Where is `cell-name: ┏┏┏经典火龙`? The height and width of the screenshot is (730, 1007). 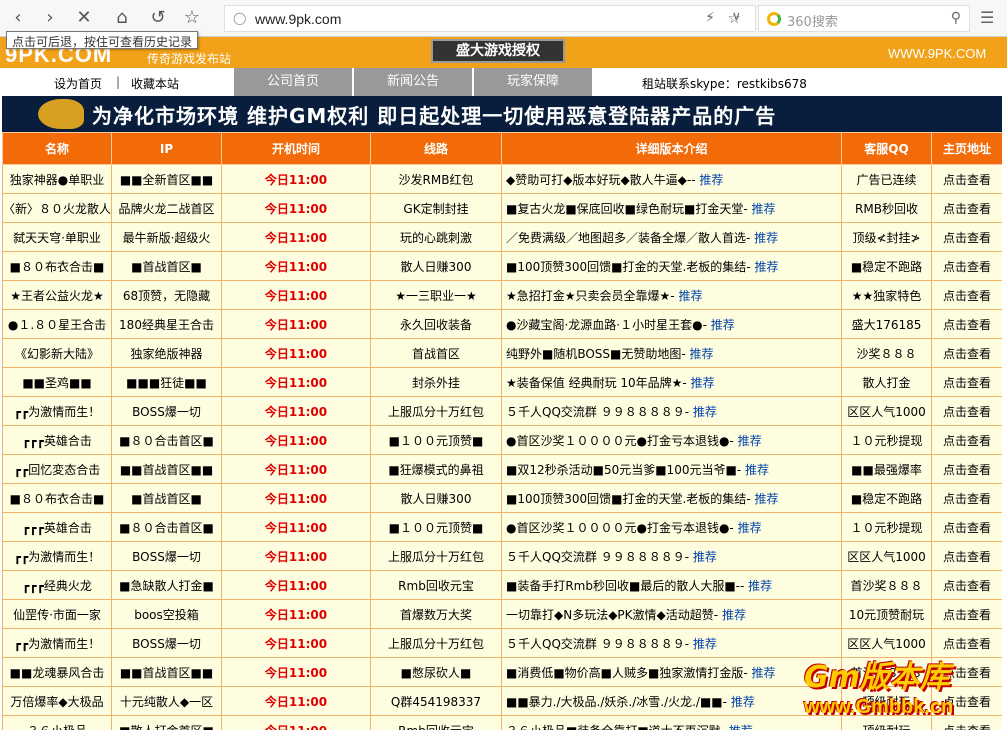 cell-name: ┏┏┏经典火龙 is located at coordinates (57, 585).